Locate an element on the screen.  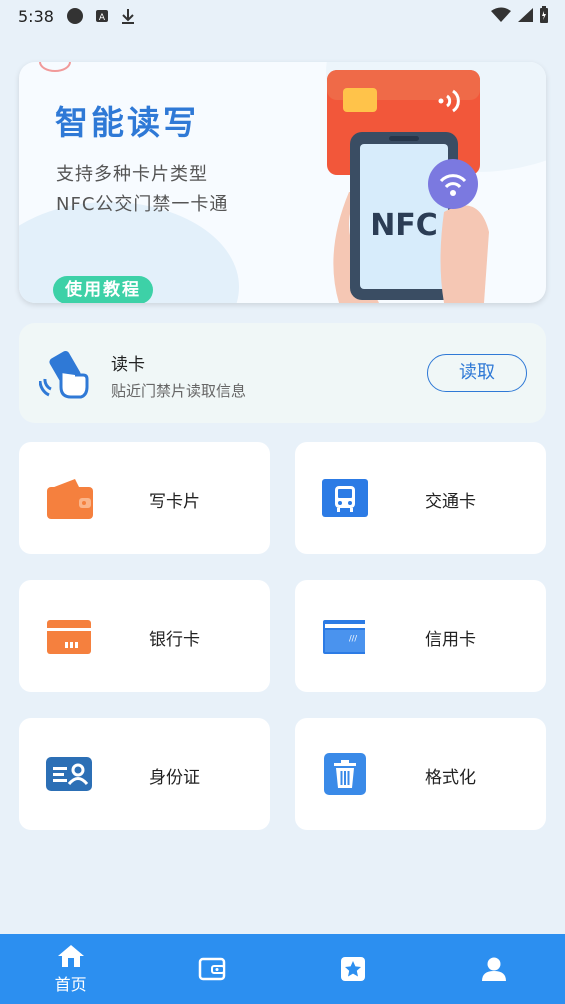
font-a-icon: A is located at coordinates (101, 16).